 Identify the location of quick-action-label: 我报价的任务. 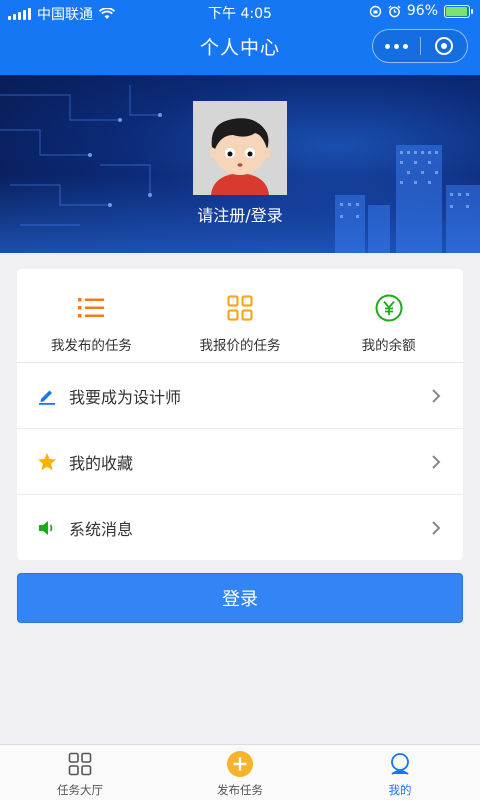
(240, 346).